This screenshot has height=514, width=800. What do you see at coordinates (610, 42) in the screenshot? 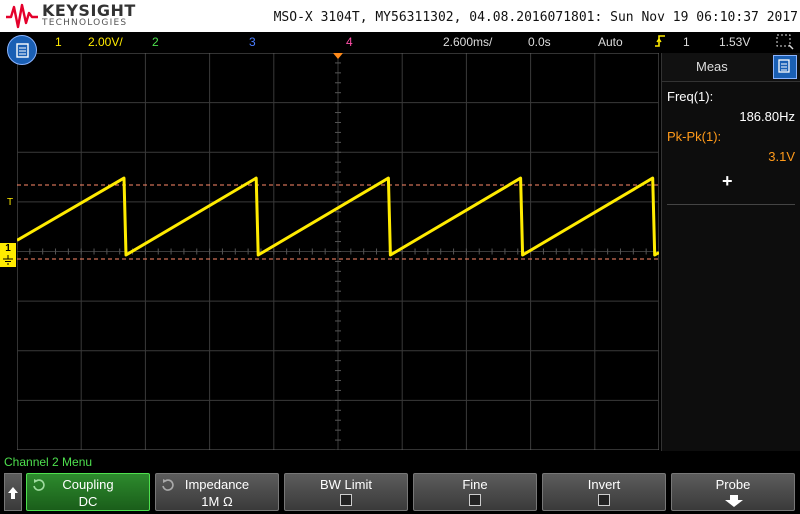
I see `trigger-mode: Auto` at bounding box center [610, 42].